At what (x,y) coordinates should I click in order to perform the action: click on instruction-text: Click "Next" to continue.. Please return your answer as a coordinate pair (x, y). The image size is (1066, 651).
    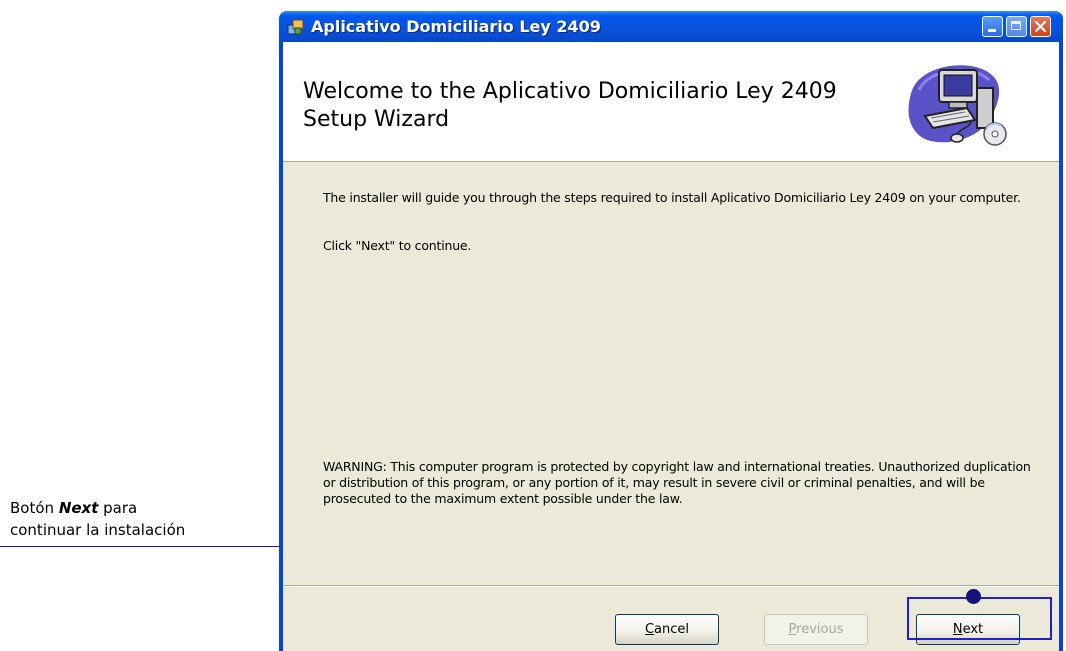
    Looking at the image, I should click on (397, 245).